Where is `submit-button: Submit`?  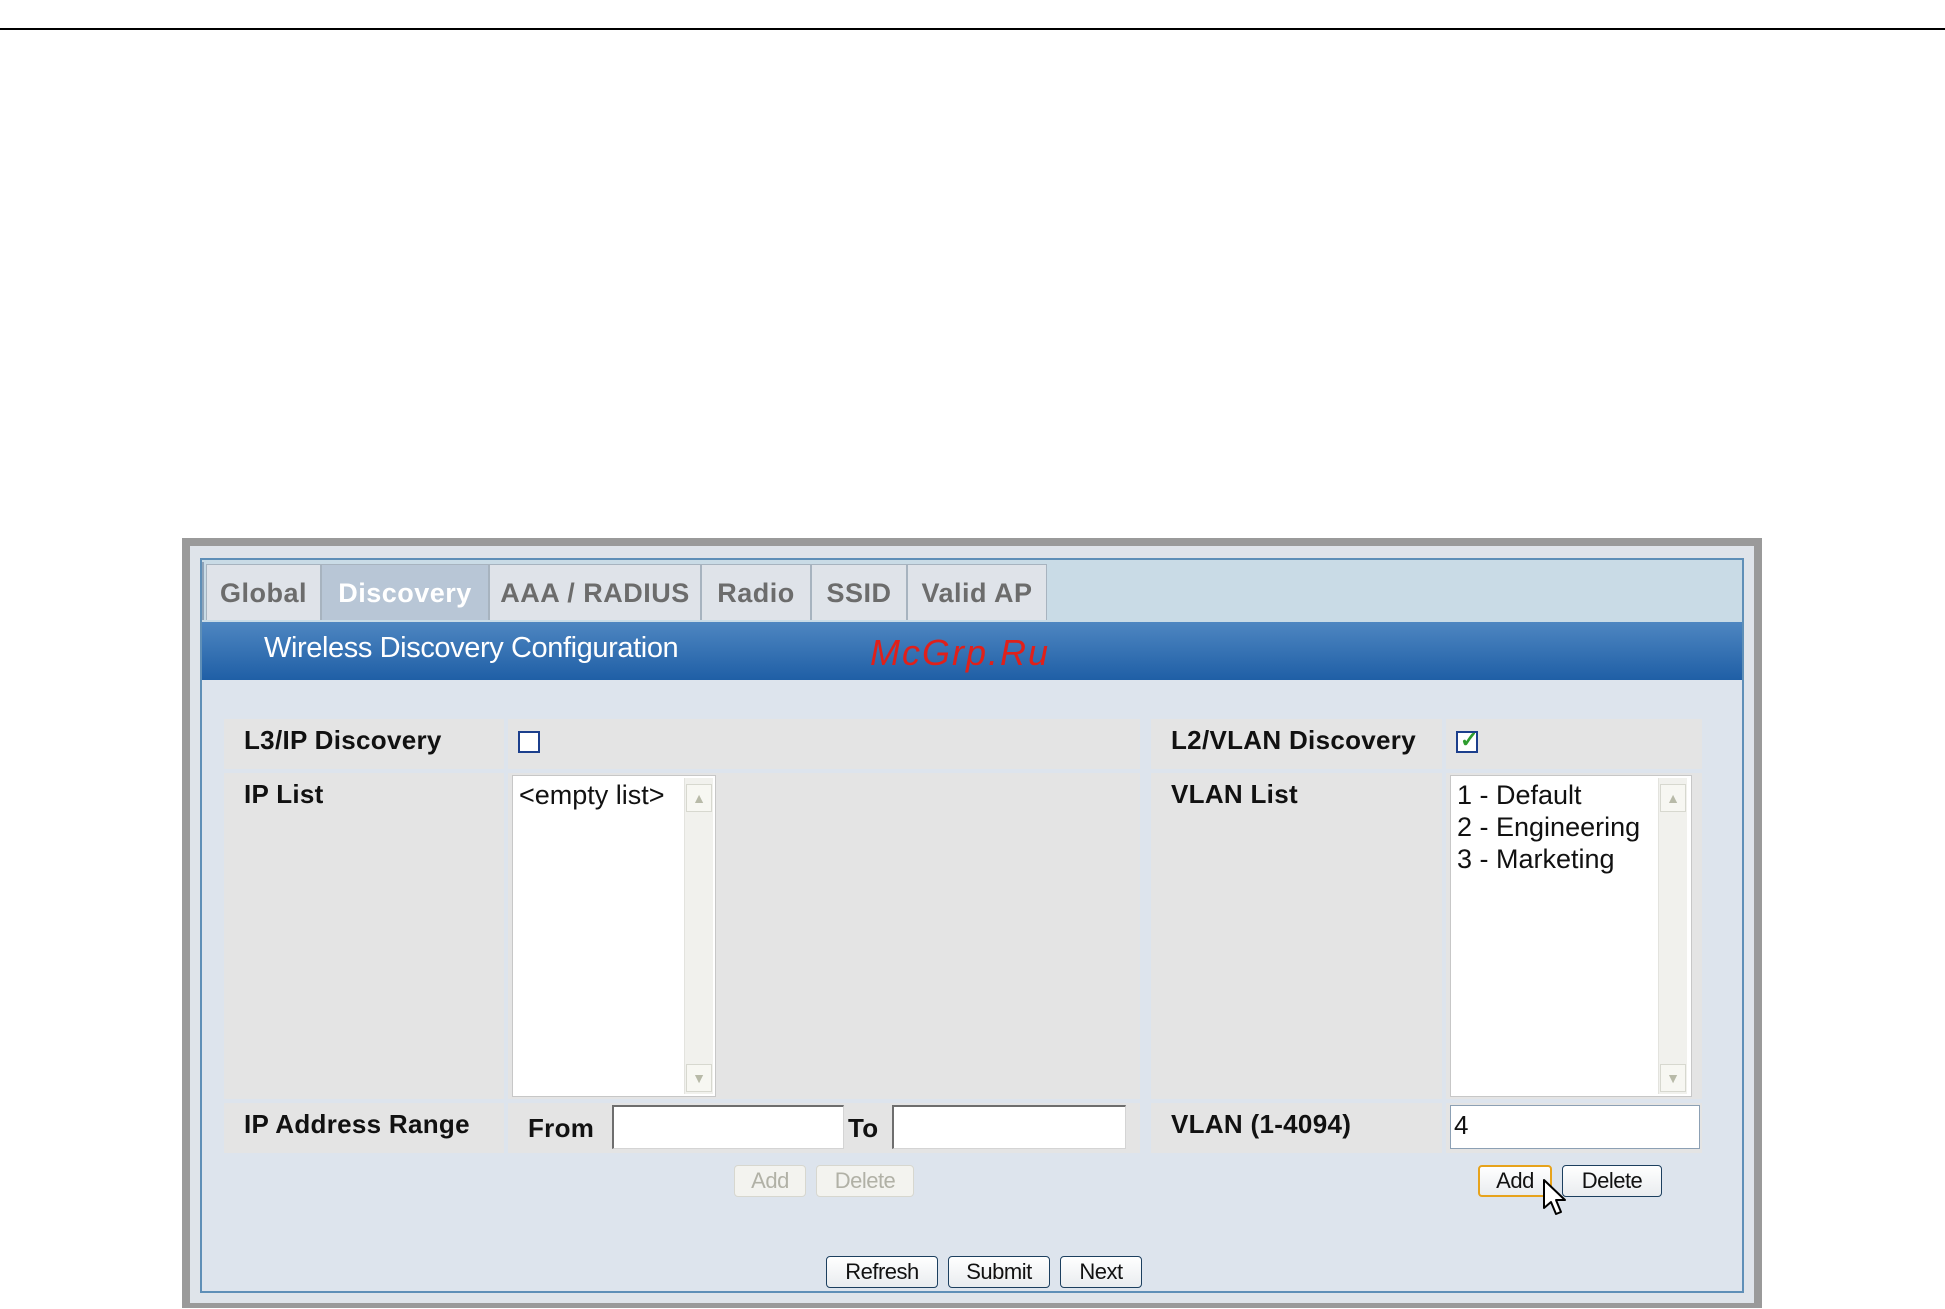 submit-button: Submit is located at coordinates (999, 1272).